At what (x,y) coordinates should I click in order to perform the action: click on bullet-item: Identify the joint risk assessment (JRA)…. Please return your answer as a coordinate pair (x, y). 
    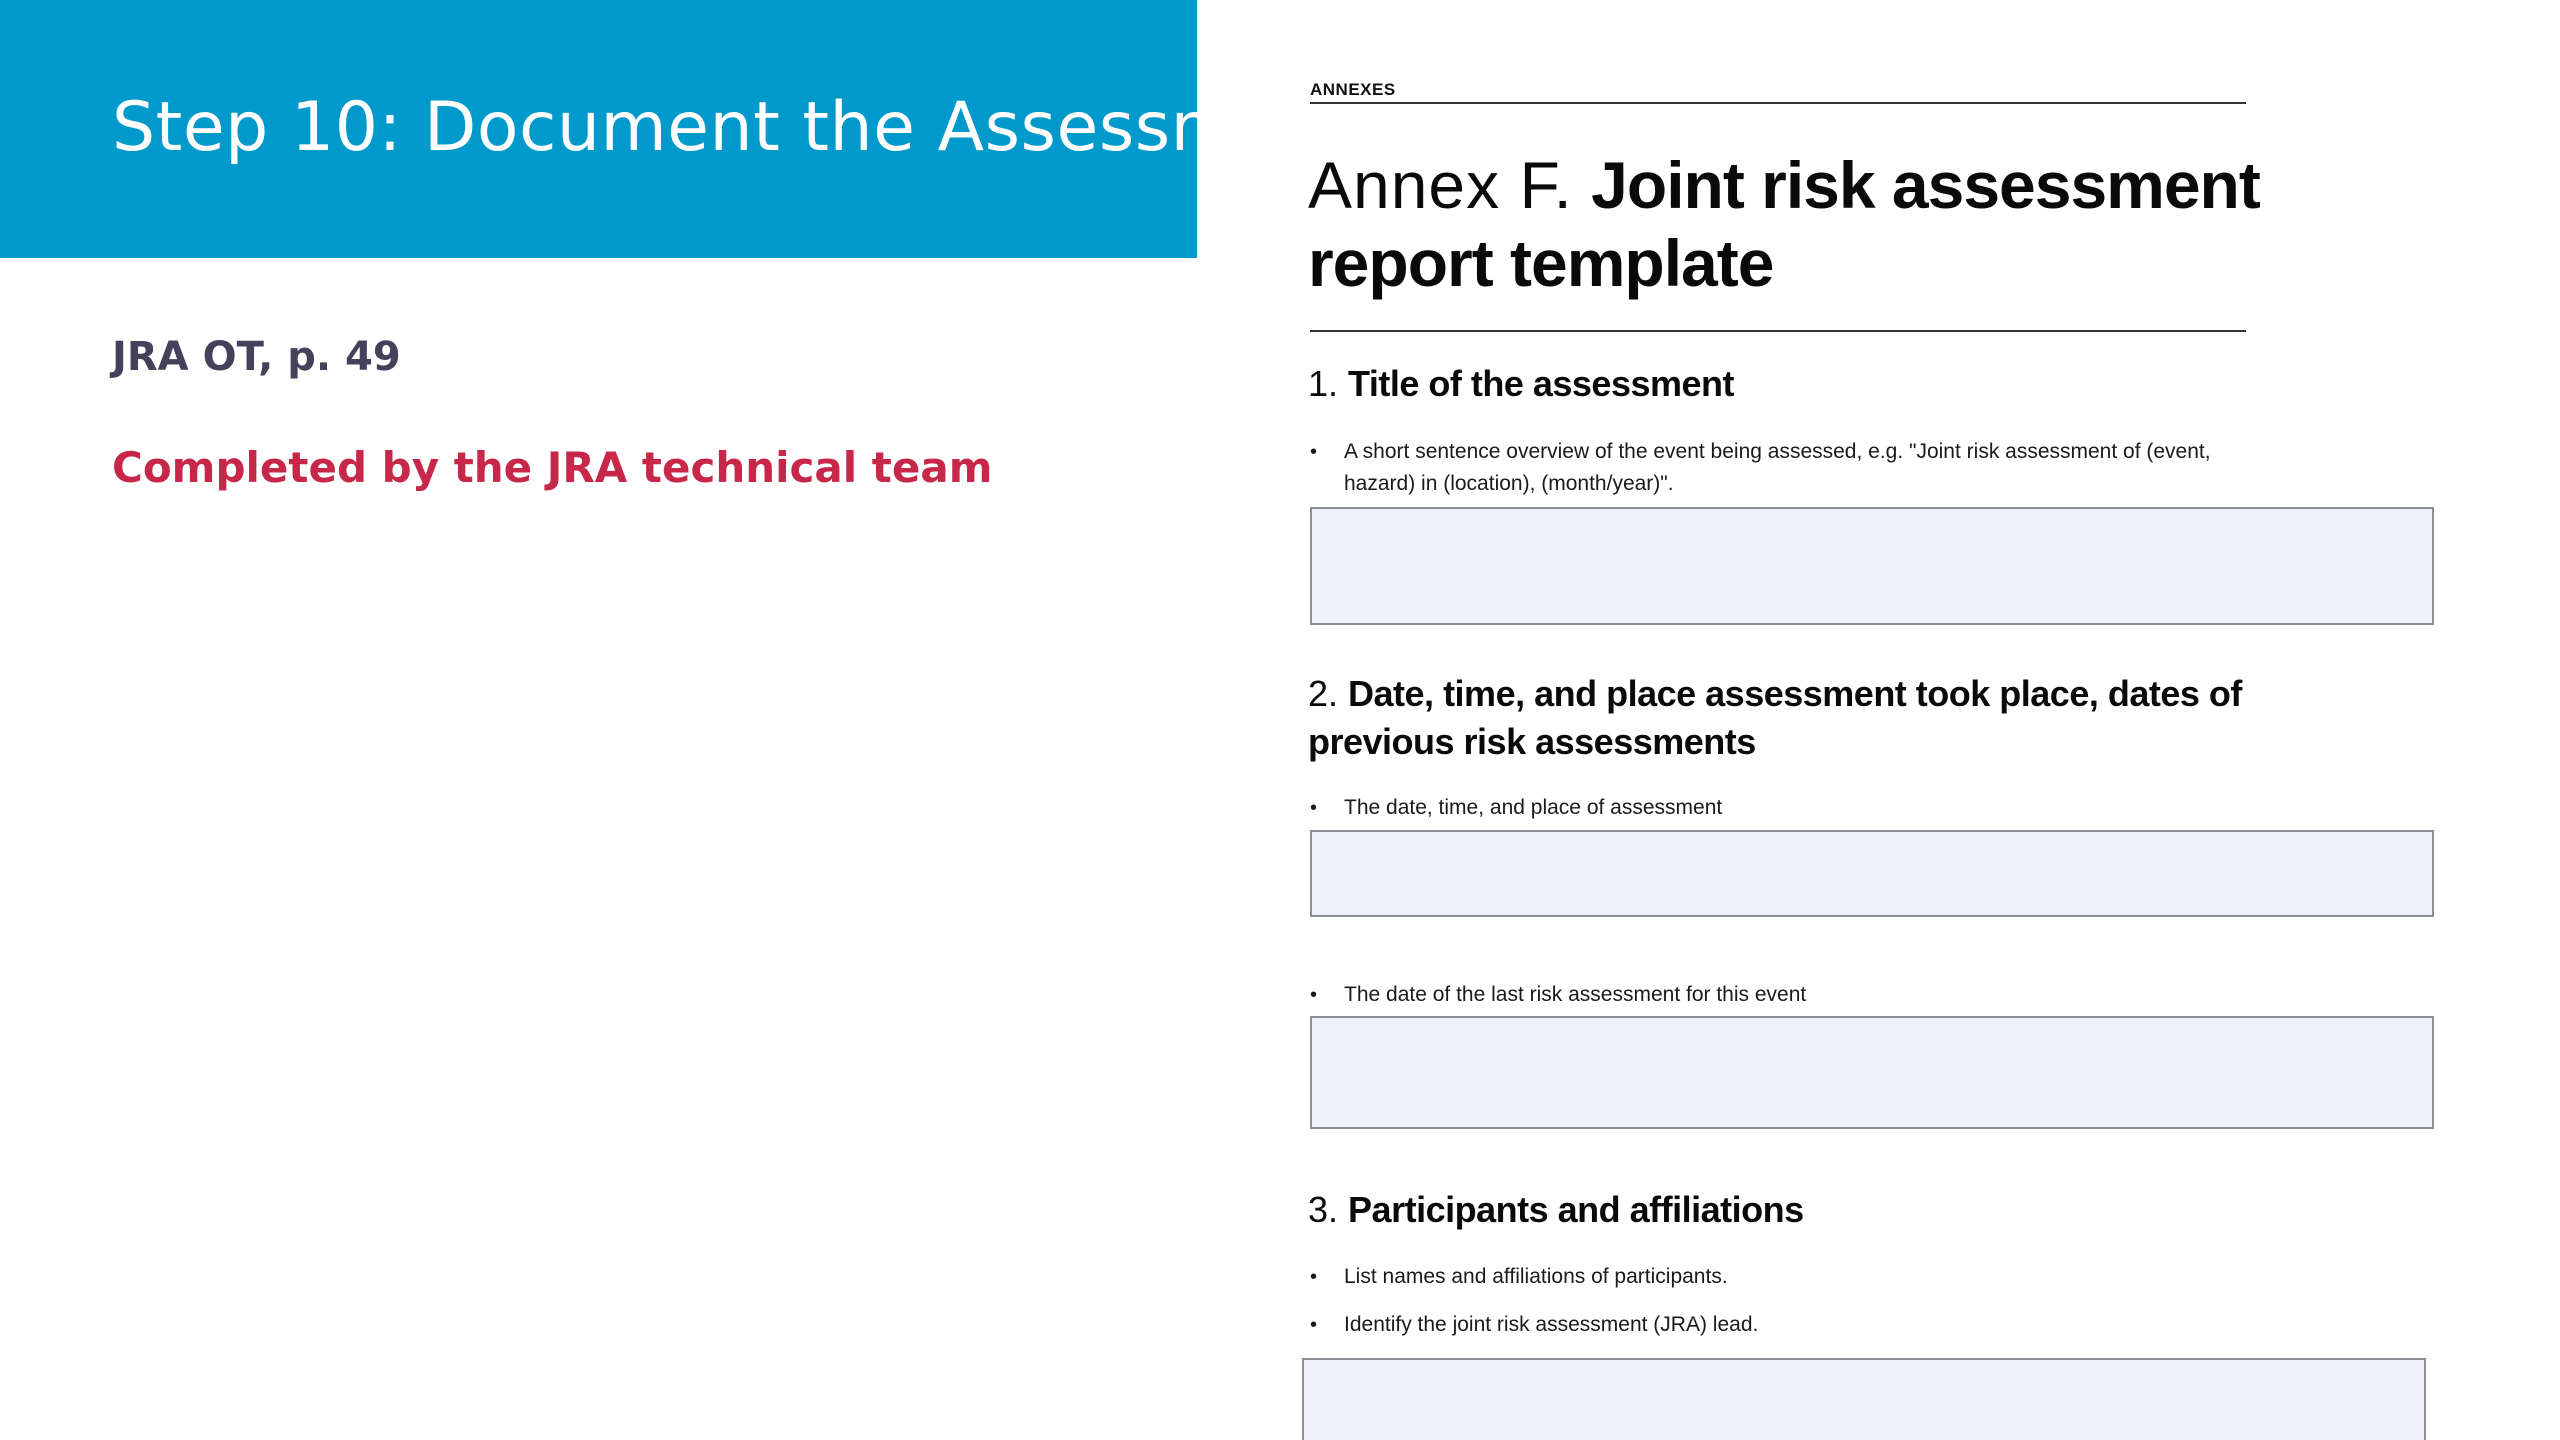
    Looking at the image, I should click on (1788, 1325).